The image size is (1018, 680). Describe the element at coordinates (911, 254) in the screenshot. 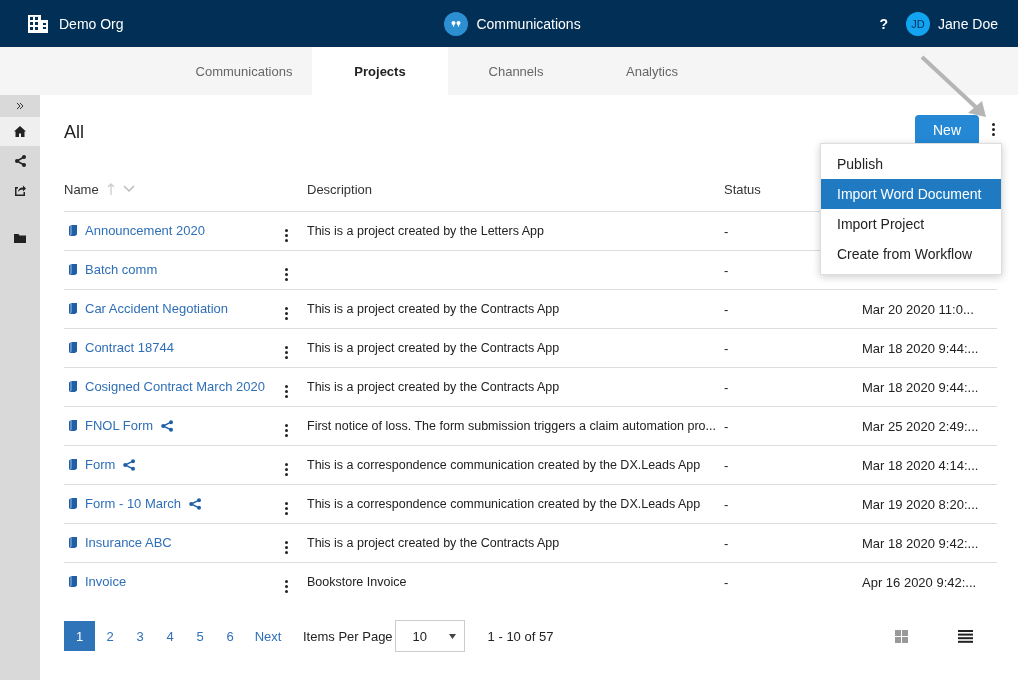

I see `menu-item: Create from Workflow` at that location.